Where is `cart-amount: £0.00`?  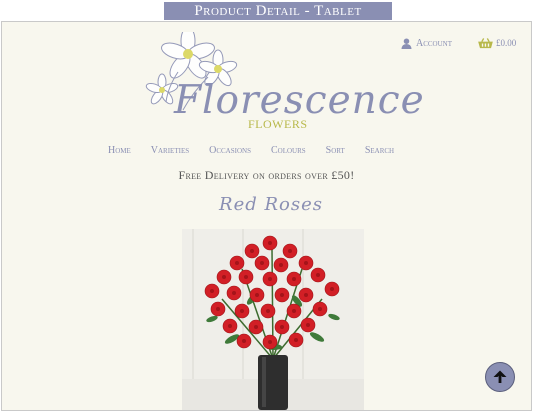
cart-amount: £0.00 is located at coordinates (506, 43).